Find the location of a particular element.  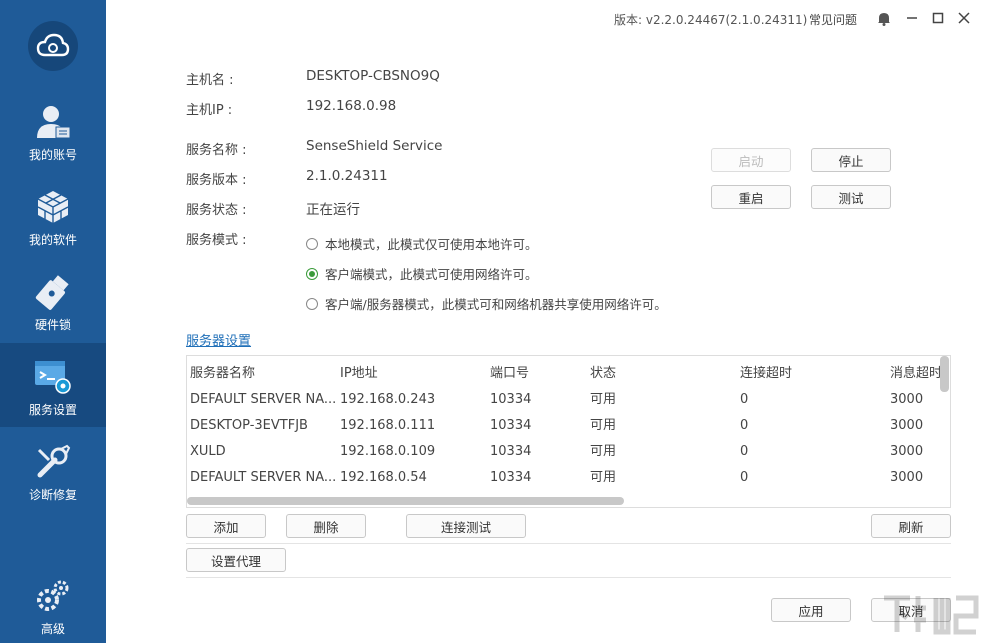

table-cell: 192.168.0.109 is located at coordinates (388, 451).